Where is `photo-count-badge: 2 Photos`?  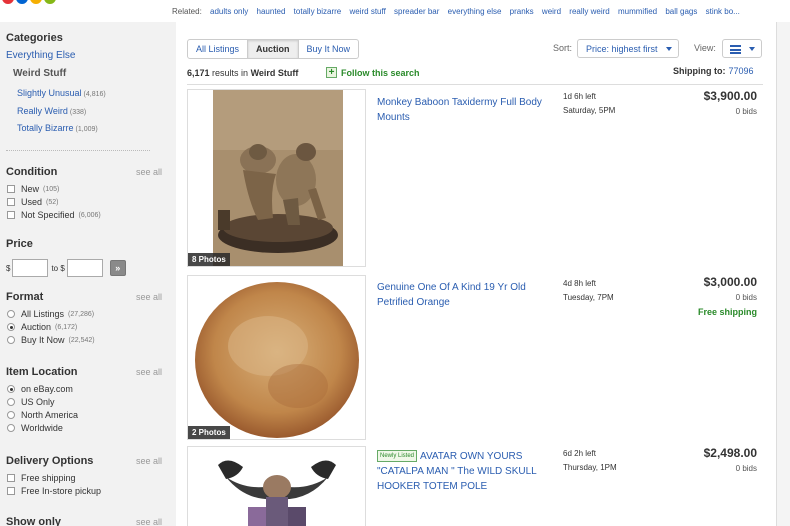
photo-count-badge: 2 Photos is located at coordinates (209, 432).